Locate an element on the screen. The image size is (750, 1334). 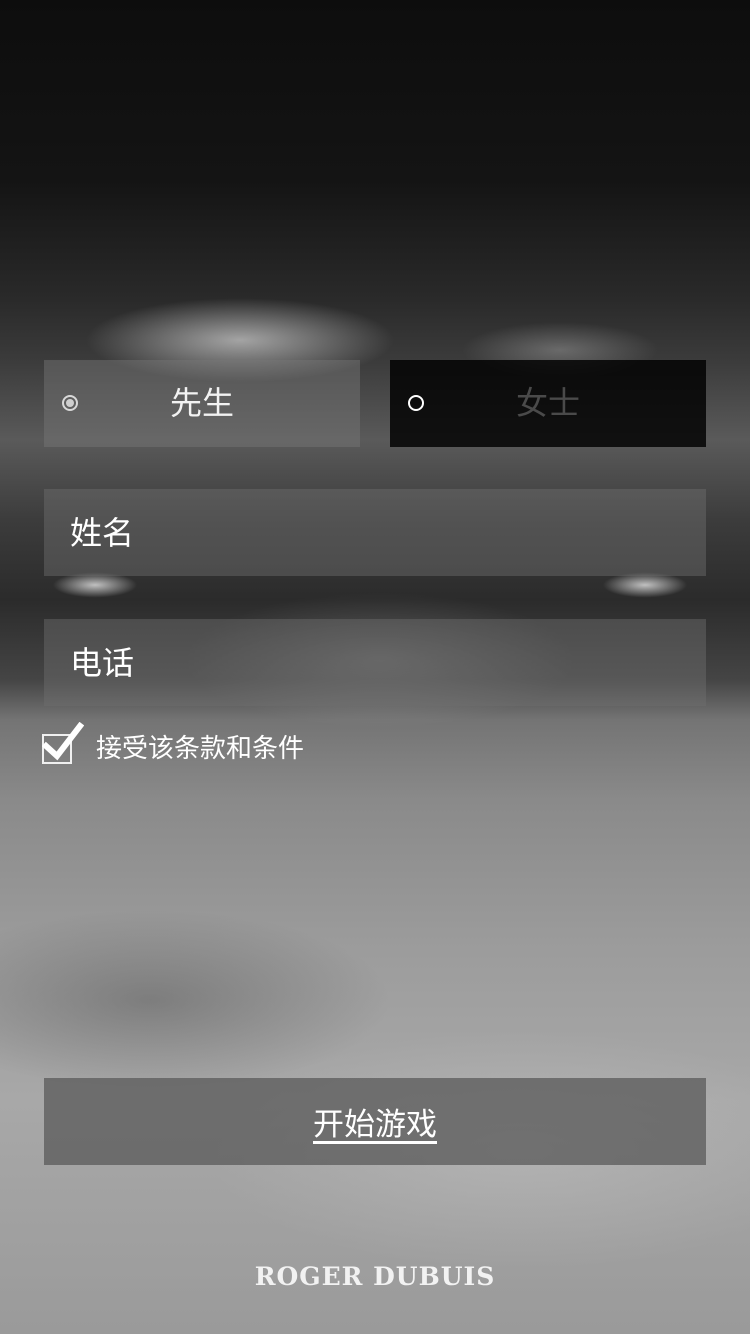
gender-option-ms: 女士 is located at coordinates (548, 403).